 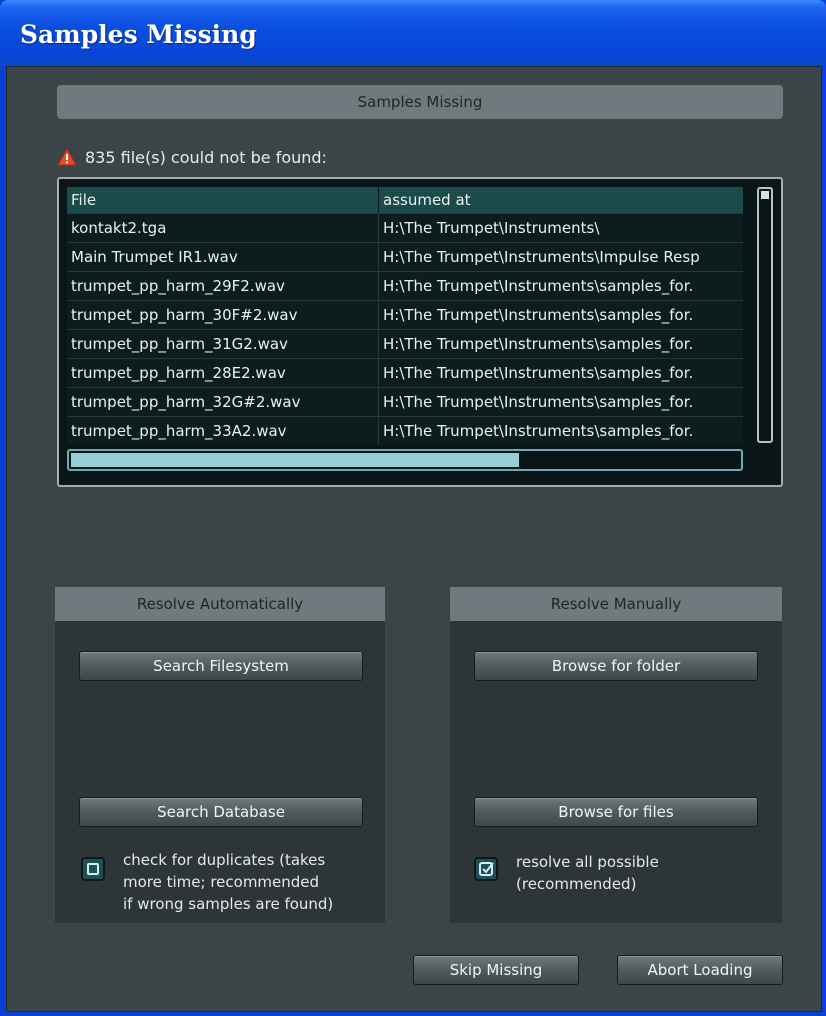 I want to click on resolve-all-label: resolve all possible (recommended), so click(x=587, y=873).